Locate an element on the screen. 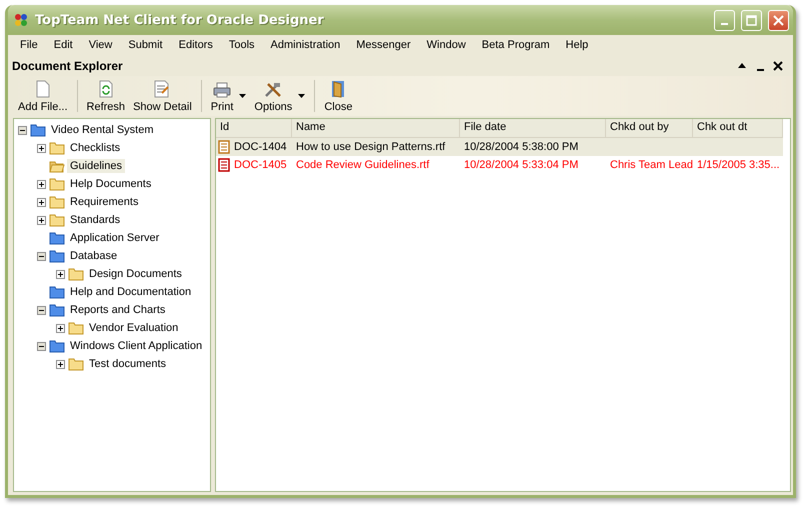 Image resolution: width=811 pixels, height=511 pixels. document-id: DOC-1405 is located at coordinates (260, 165).